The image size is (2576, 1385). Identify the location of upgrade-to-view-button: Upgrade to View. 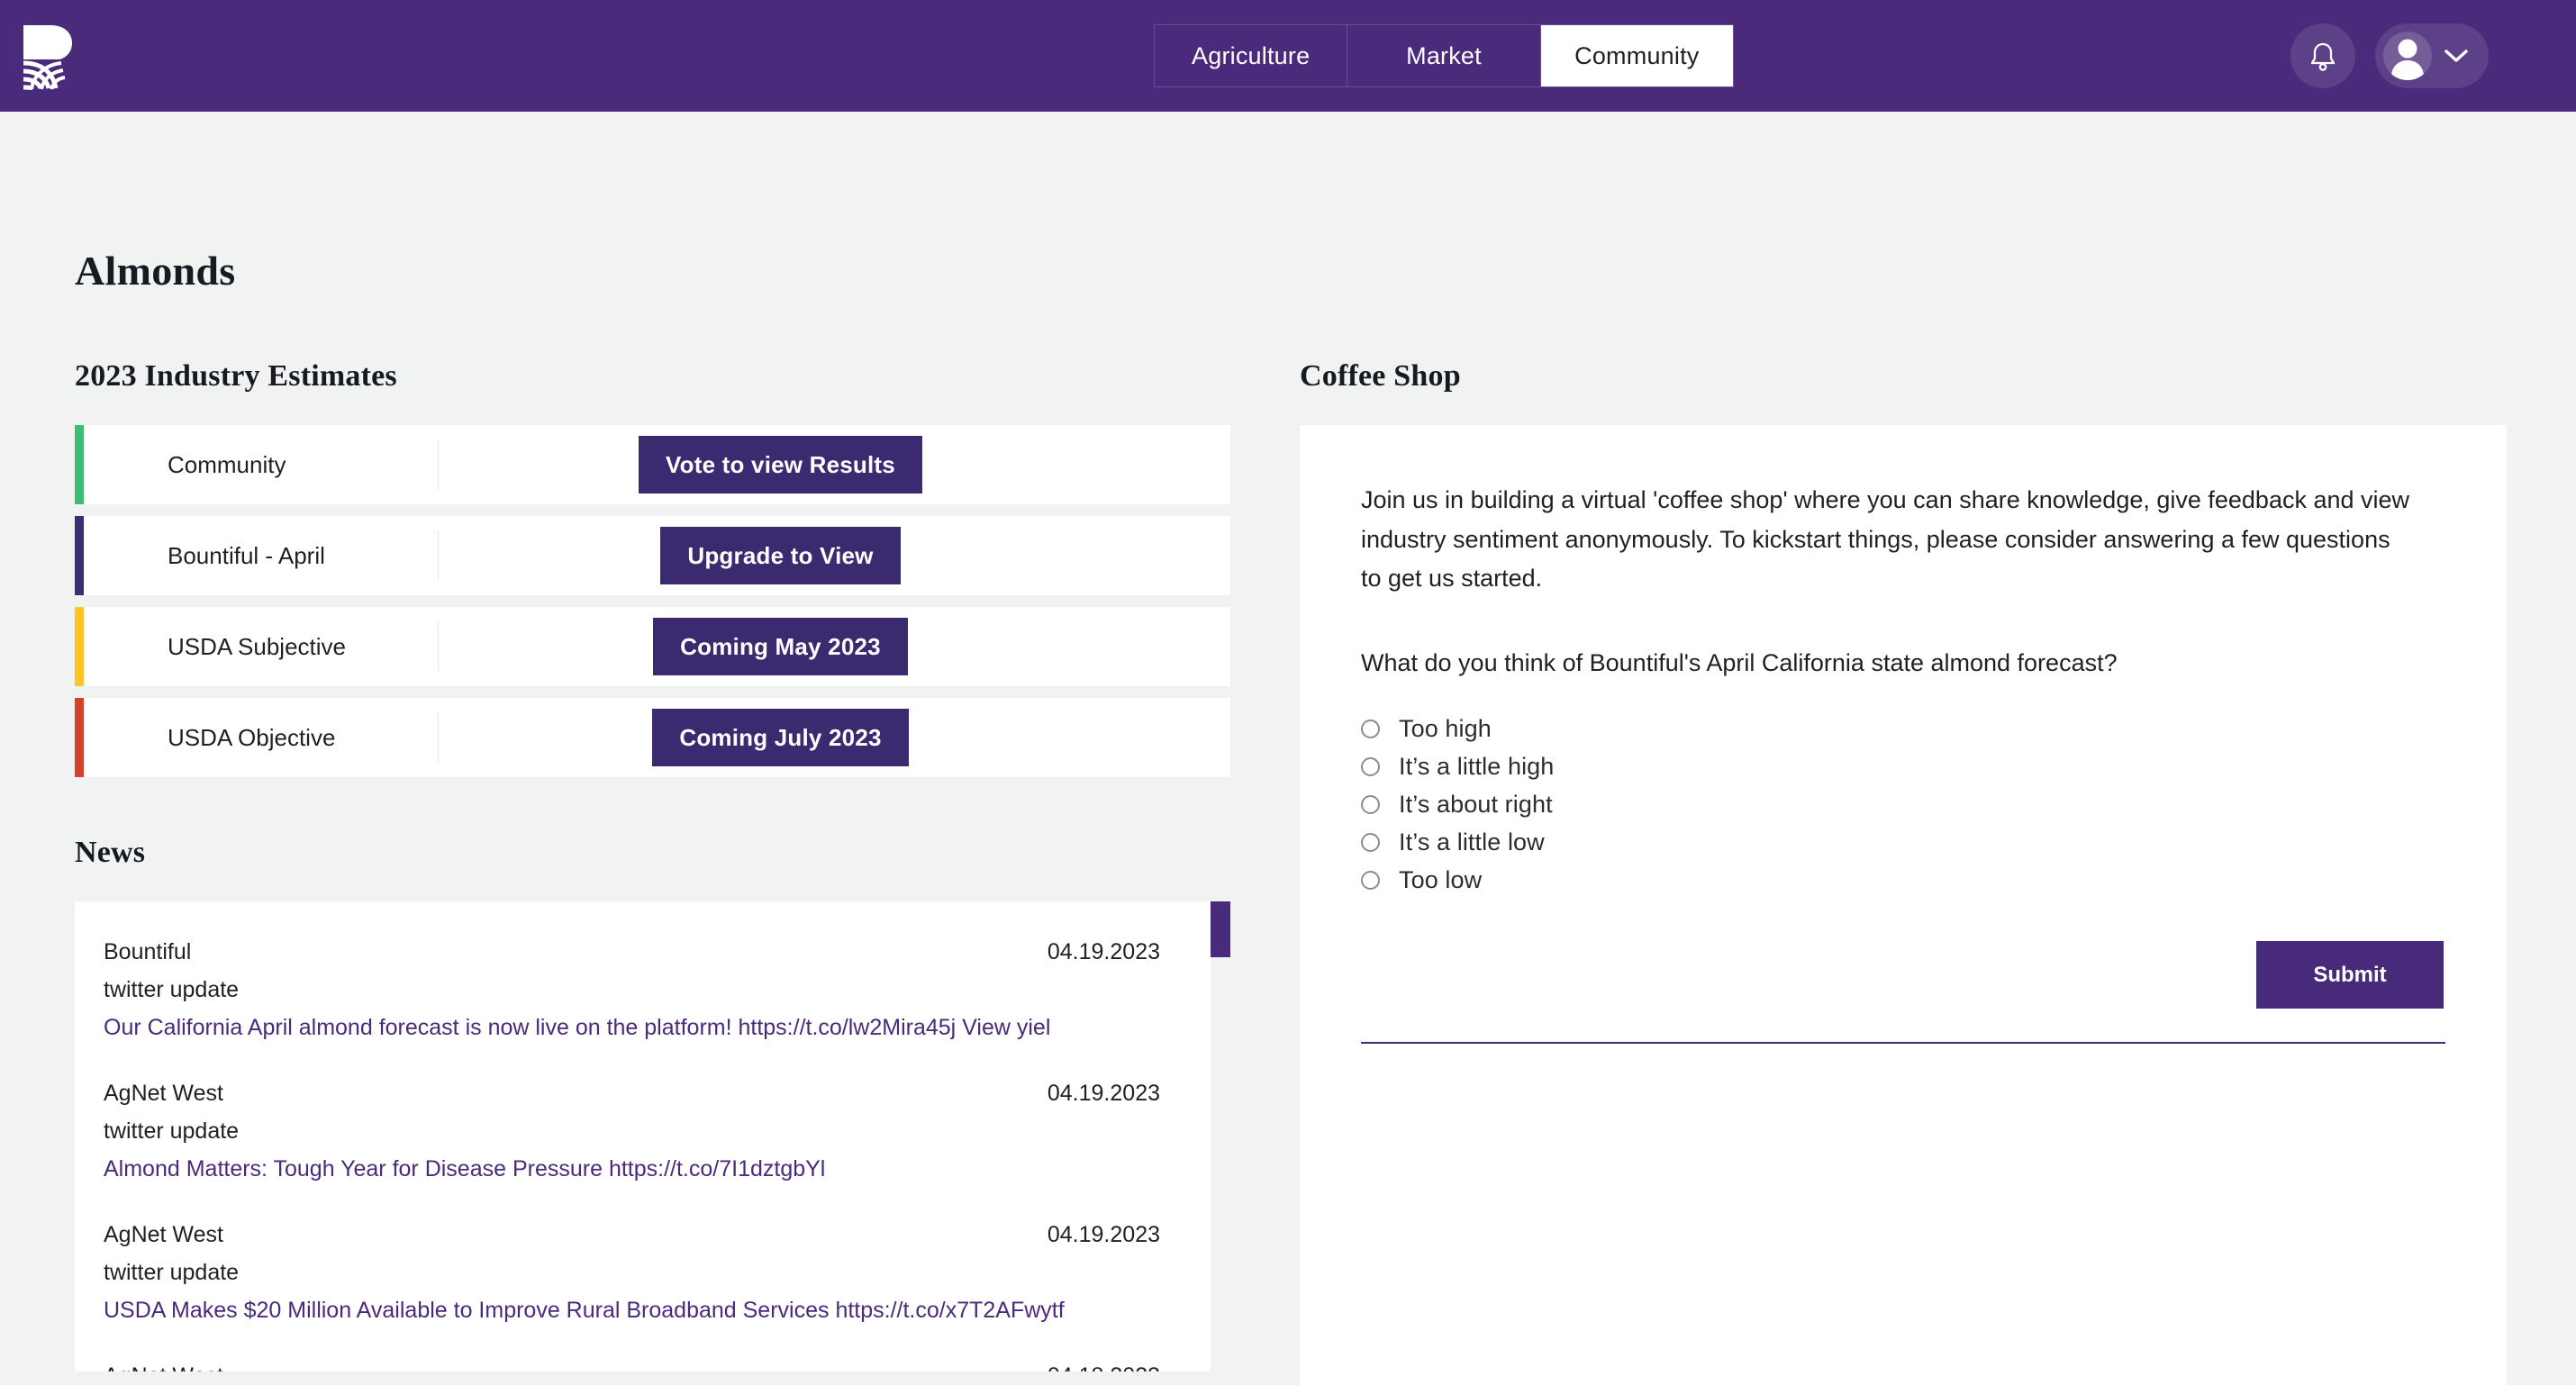
(780, 555).